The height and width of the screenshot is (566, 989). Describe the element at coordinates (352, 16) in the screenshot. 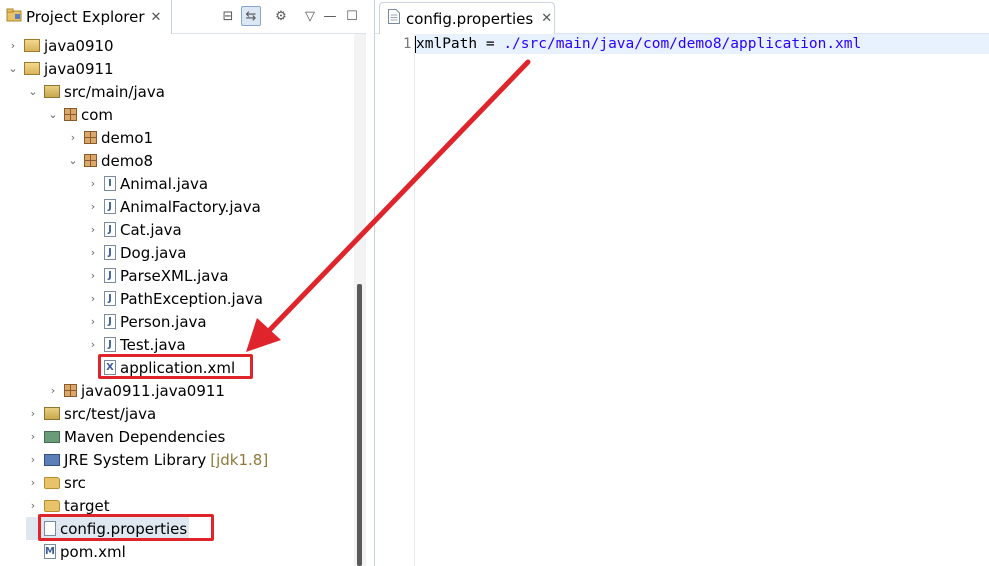

I see `maximize-icon: ☐` at that location.